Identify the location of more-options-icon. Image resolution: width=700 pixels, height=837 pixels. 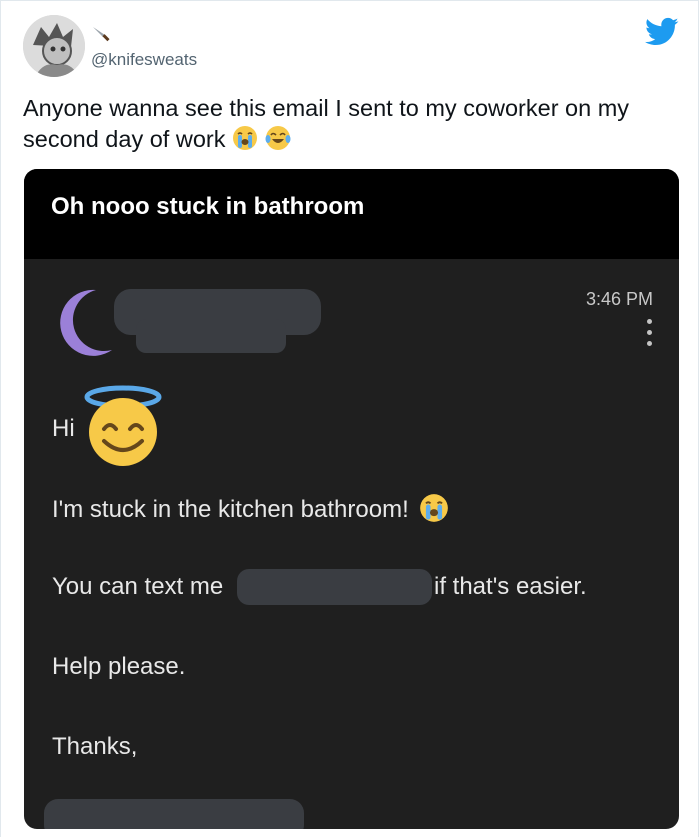
(649, 336).